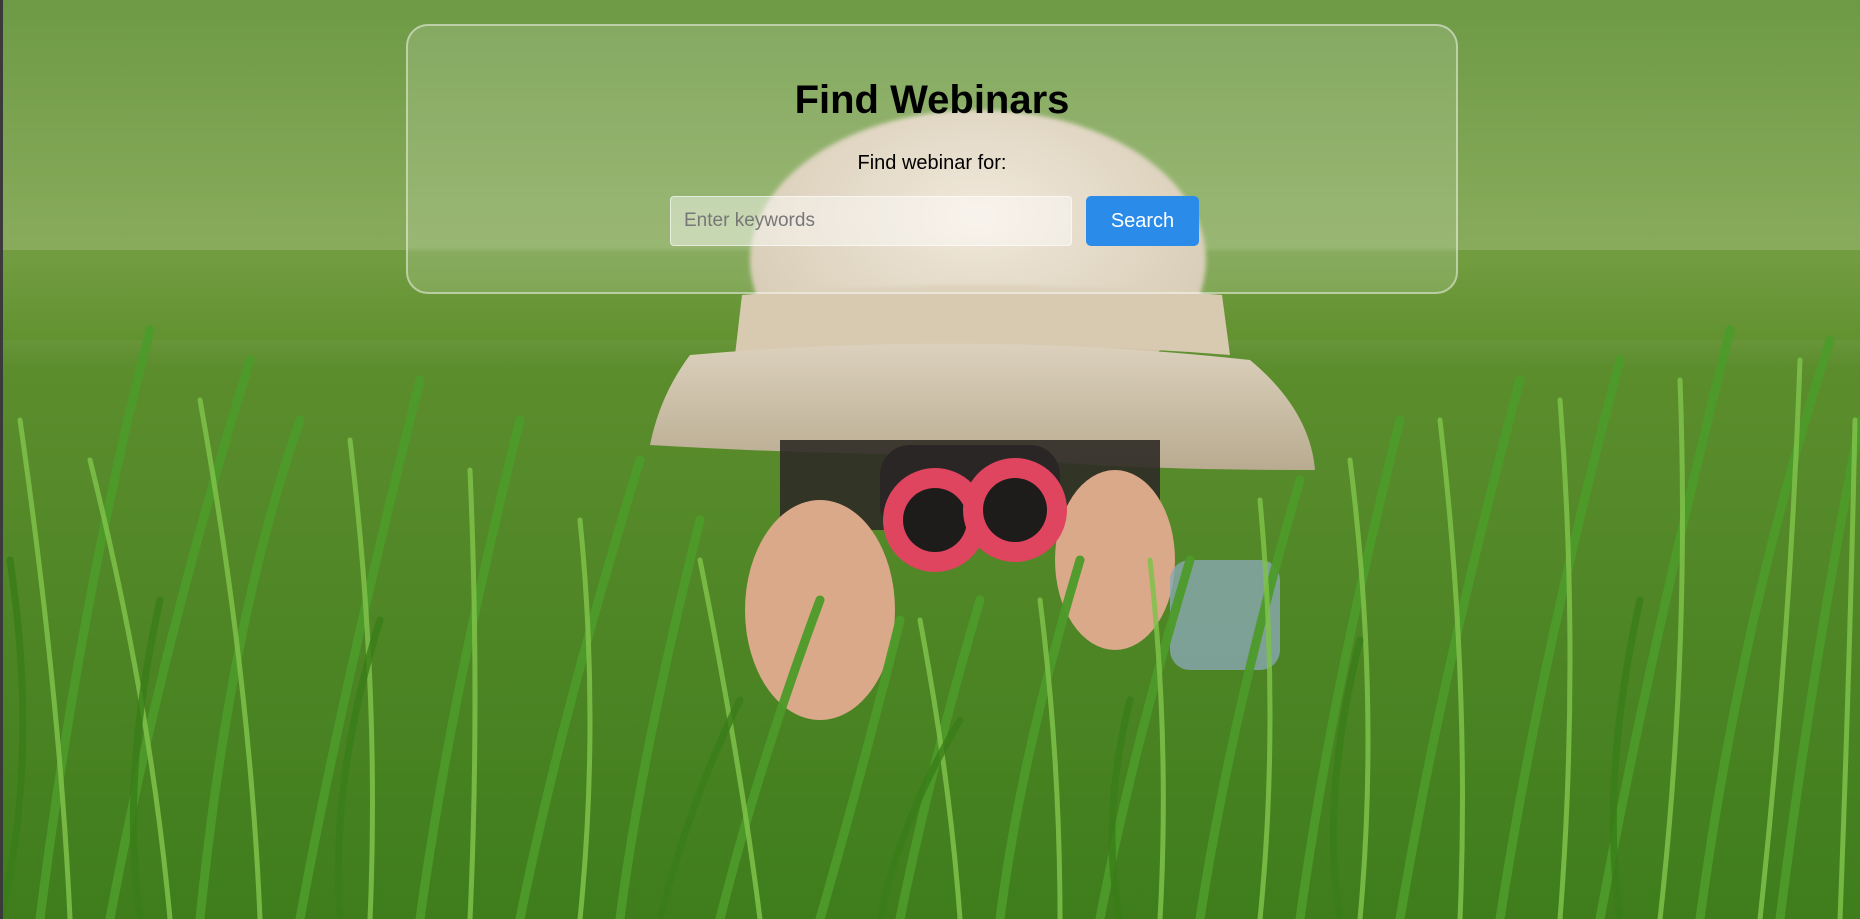  I want to click on search-row: Search, so click(934, 221).